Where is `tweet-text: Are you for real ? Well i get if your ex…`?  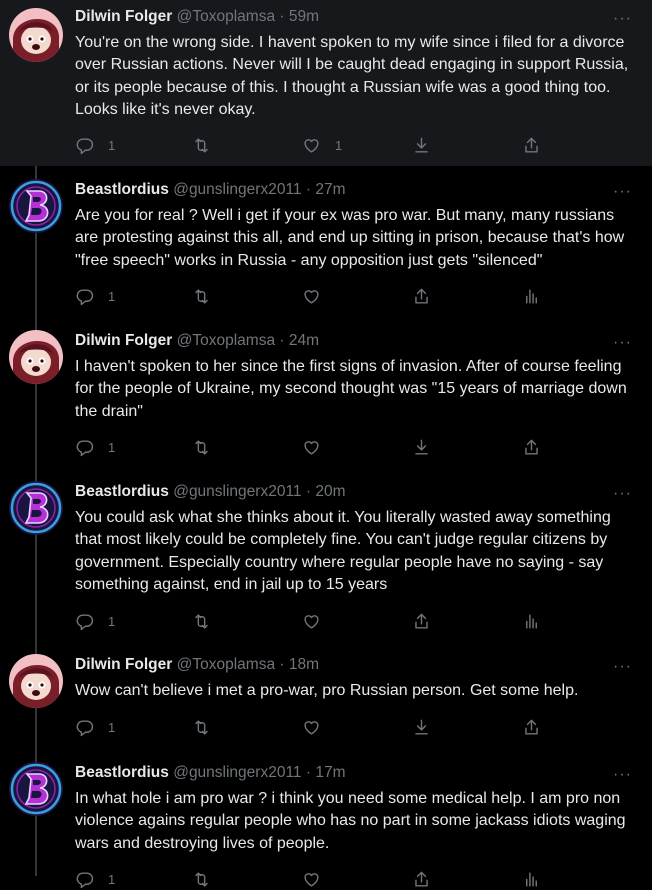 tweet-text: Are you for real ? Well i get if your ex… is located at coordinates (350, 238).